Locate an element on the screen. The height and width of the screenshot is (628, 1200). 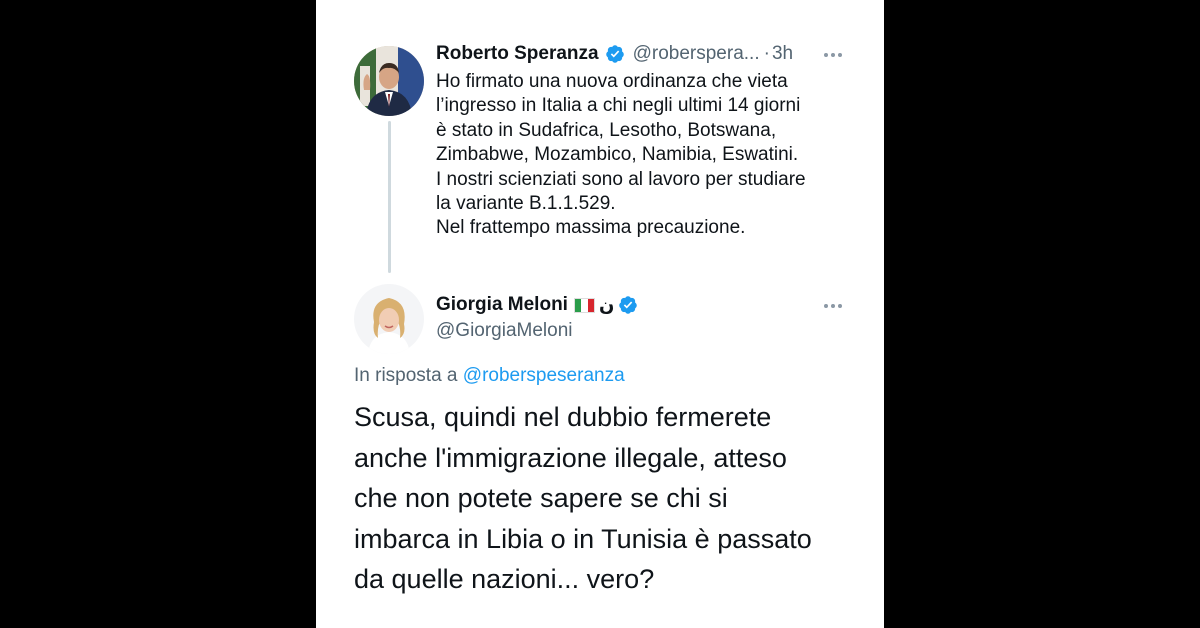
tweet-time: 3h is located at coordinates (782, 54).